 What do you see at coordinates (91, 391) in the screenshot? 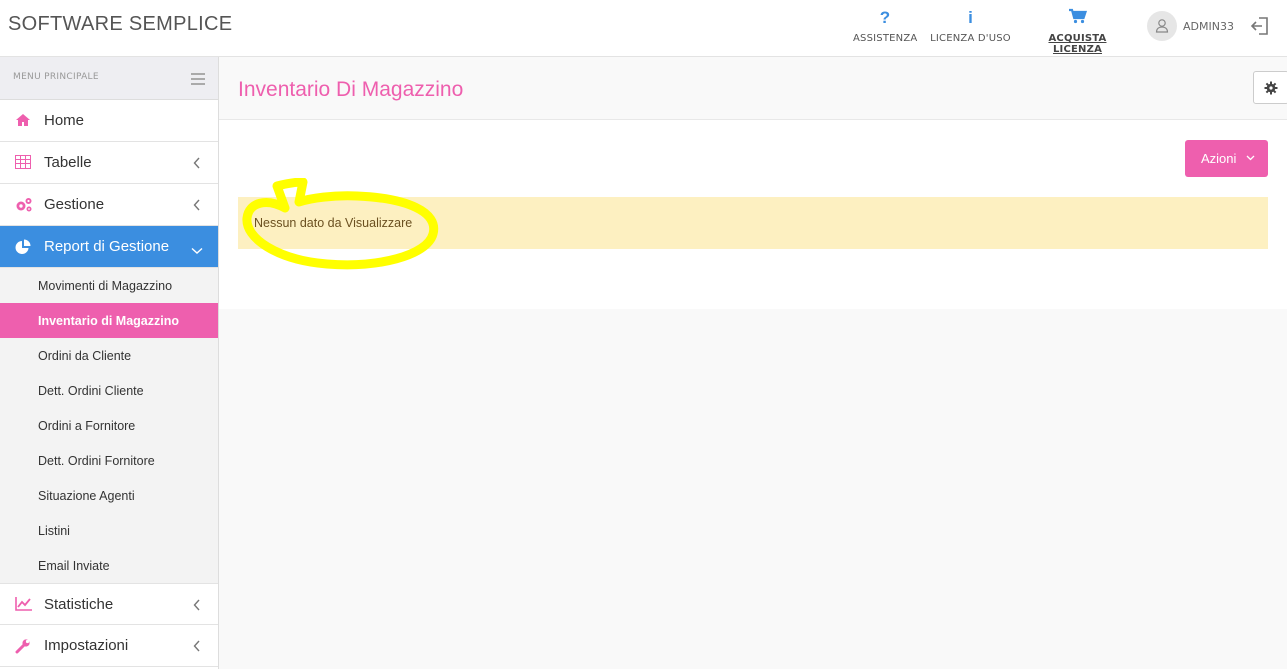
I see `submenu-item-label: Dett. Ordini Cliente` at bounding box center [91, 391].